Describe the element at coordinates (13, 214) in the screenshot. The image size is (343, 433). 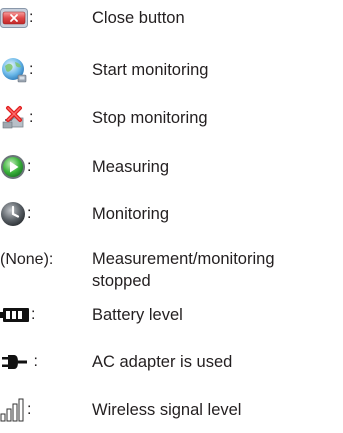
I see `monitoring-clock-icon` at that location.